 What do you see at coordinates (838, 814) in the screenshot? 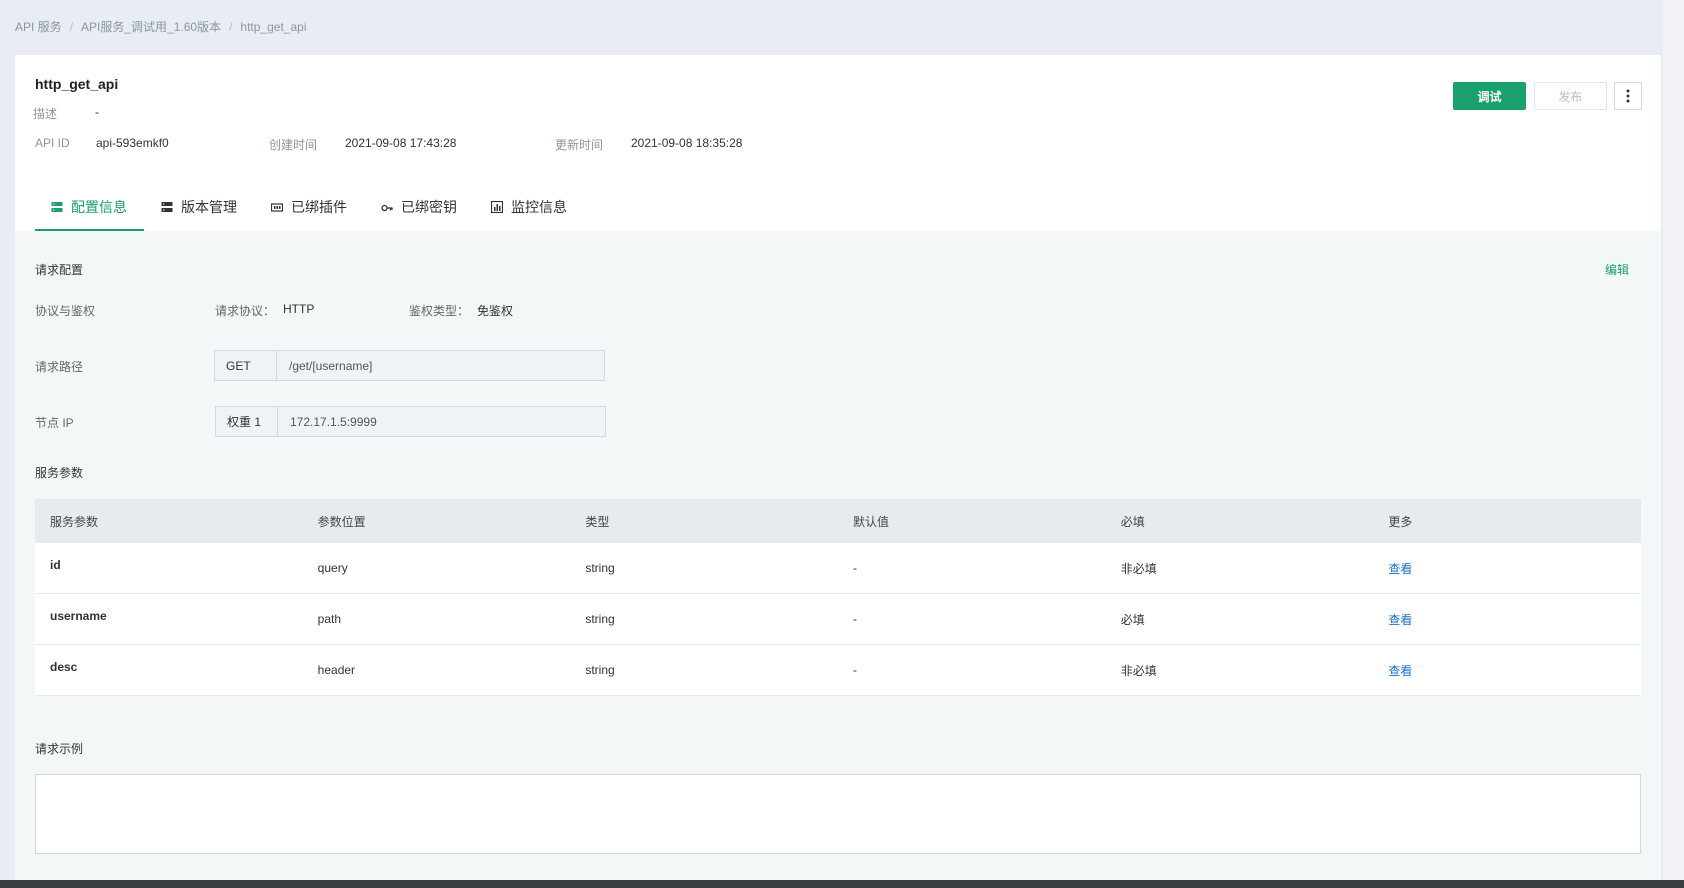
I see `request-example-box` at bounding box center [838, 814].